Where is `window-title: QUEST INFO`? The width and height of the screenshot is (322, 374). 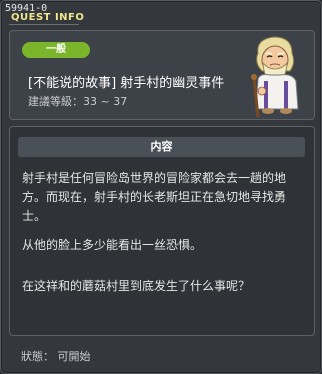
window-title: QUEST INFO is located at coordinates (48, 17).